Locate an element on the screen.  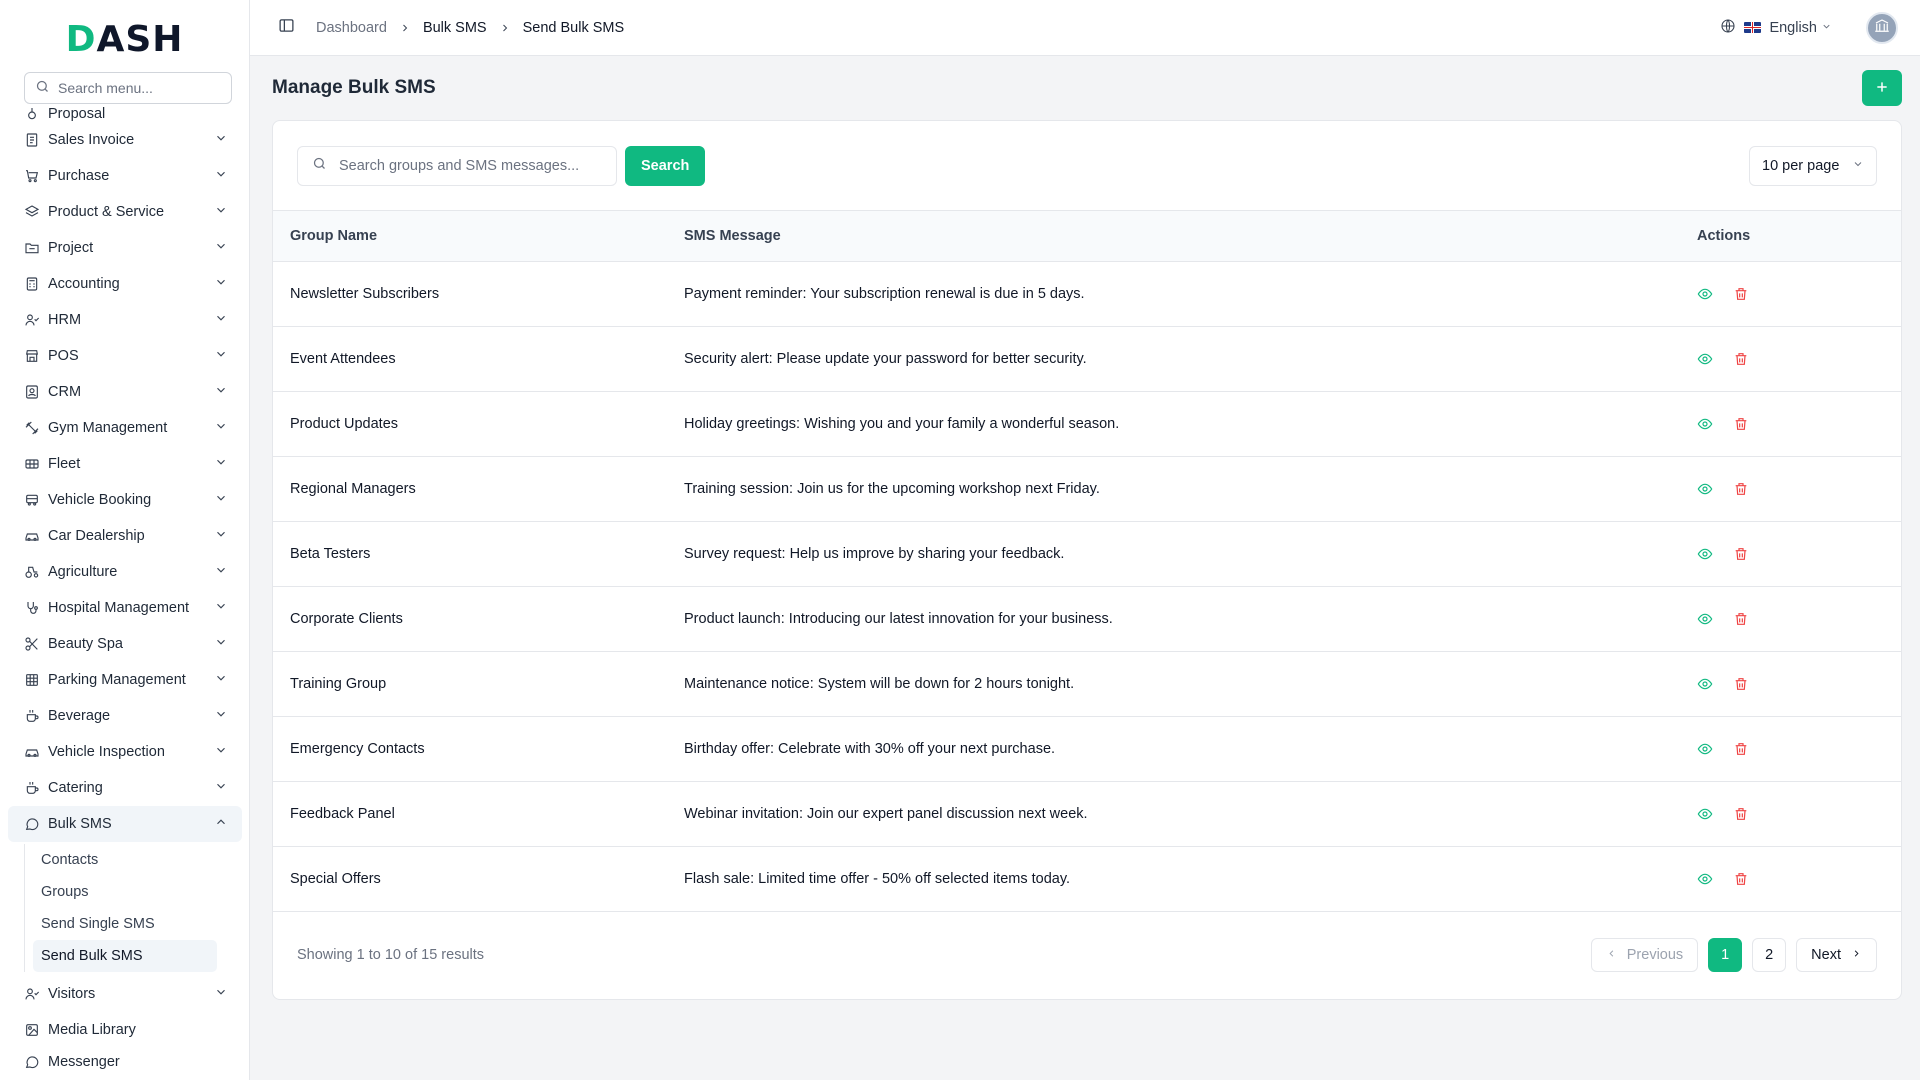
sidebar-item-beauty-spa: Beauty Spa is located at coordinates (125, 644).